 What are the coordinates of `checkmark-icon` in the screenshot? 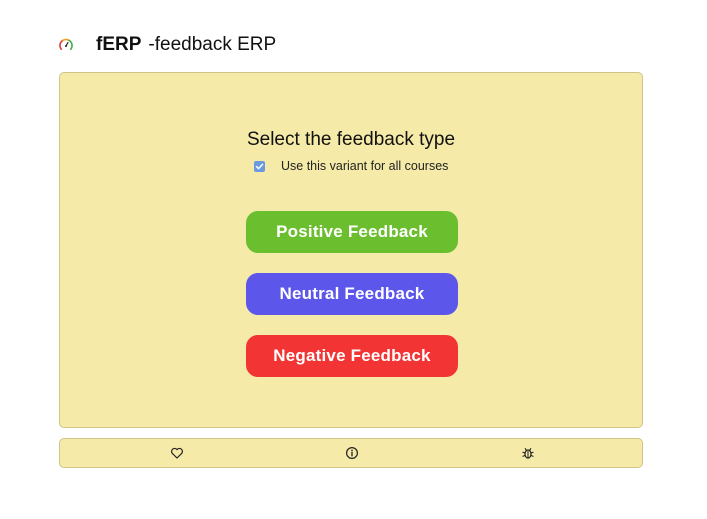 It's located at (259, 166).